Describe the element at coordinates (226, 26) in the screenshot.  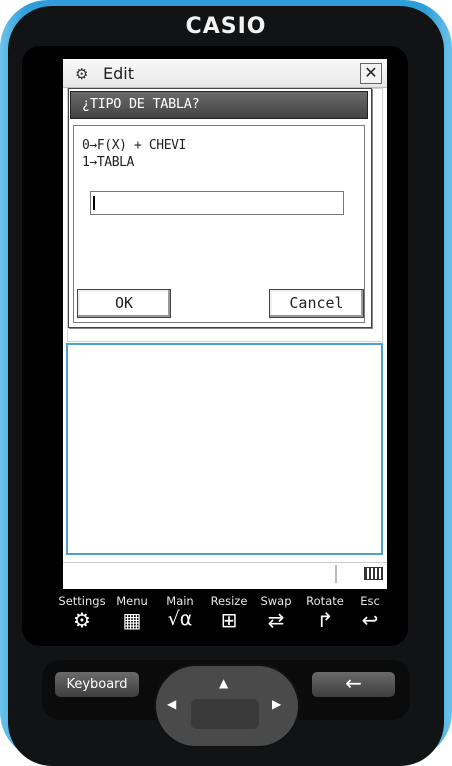
I see `brand-logo: CASIO` at that location.